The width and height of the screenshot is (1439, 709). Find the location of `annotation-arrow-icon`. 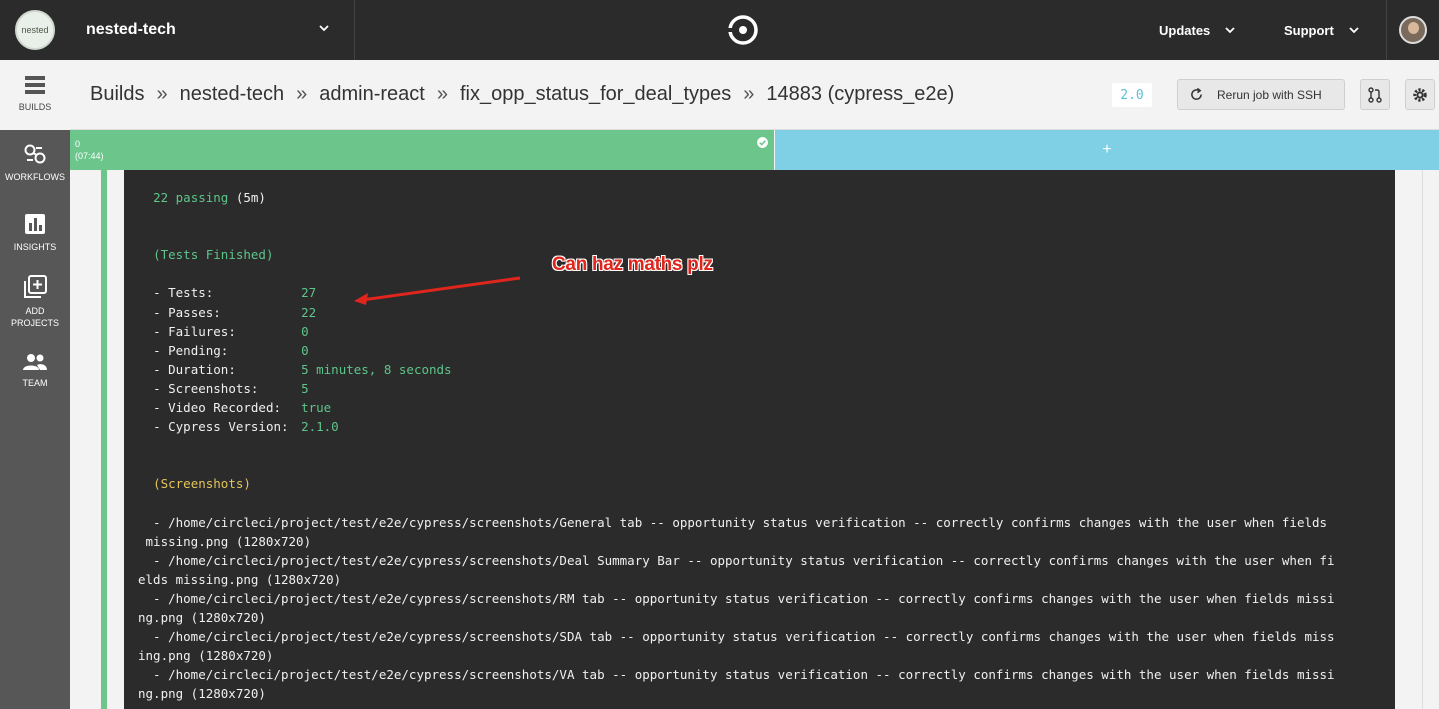

annotation-arrow-icon is located at coordinates (437, 290).